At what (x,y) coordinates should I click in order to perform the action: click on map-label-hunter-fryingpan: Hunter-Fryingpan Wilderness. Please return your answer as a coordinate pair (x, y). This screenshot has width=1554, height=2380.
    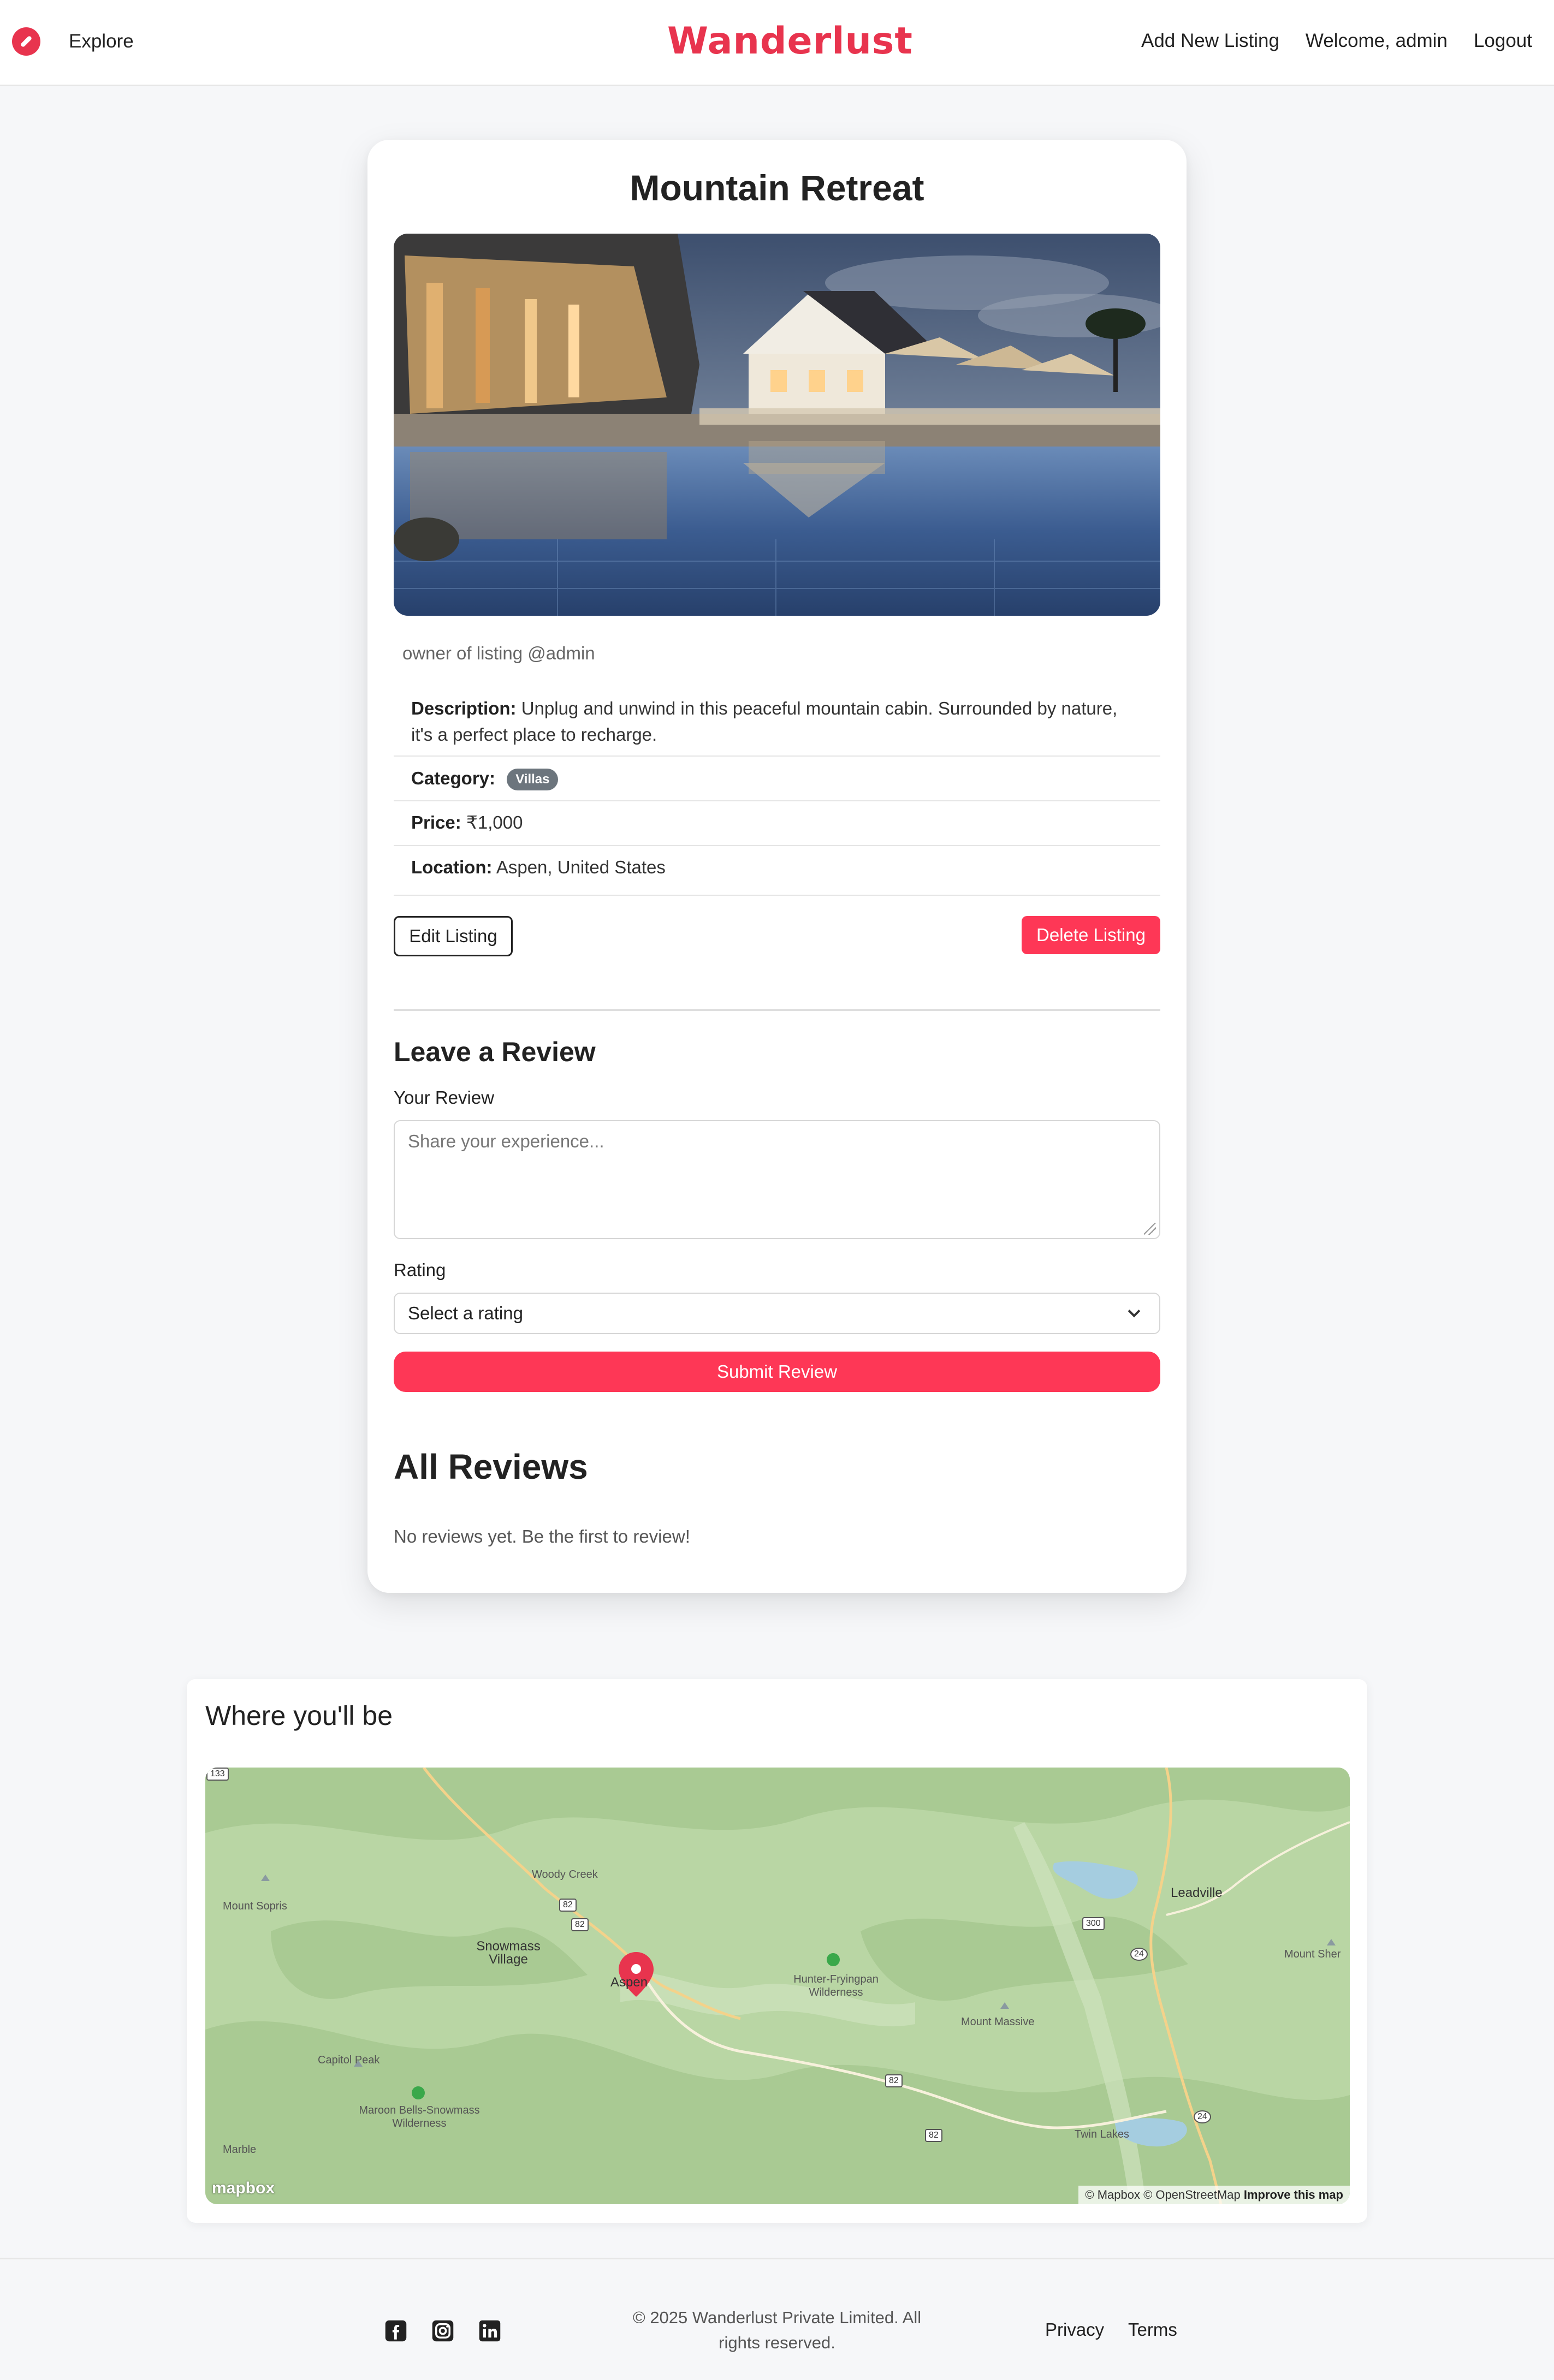
    Looking at the image, I should click on (836, 1985).